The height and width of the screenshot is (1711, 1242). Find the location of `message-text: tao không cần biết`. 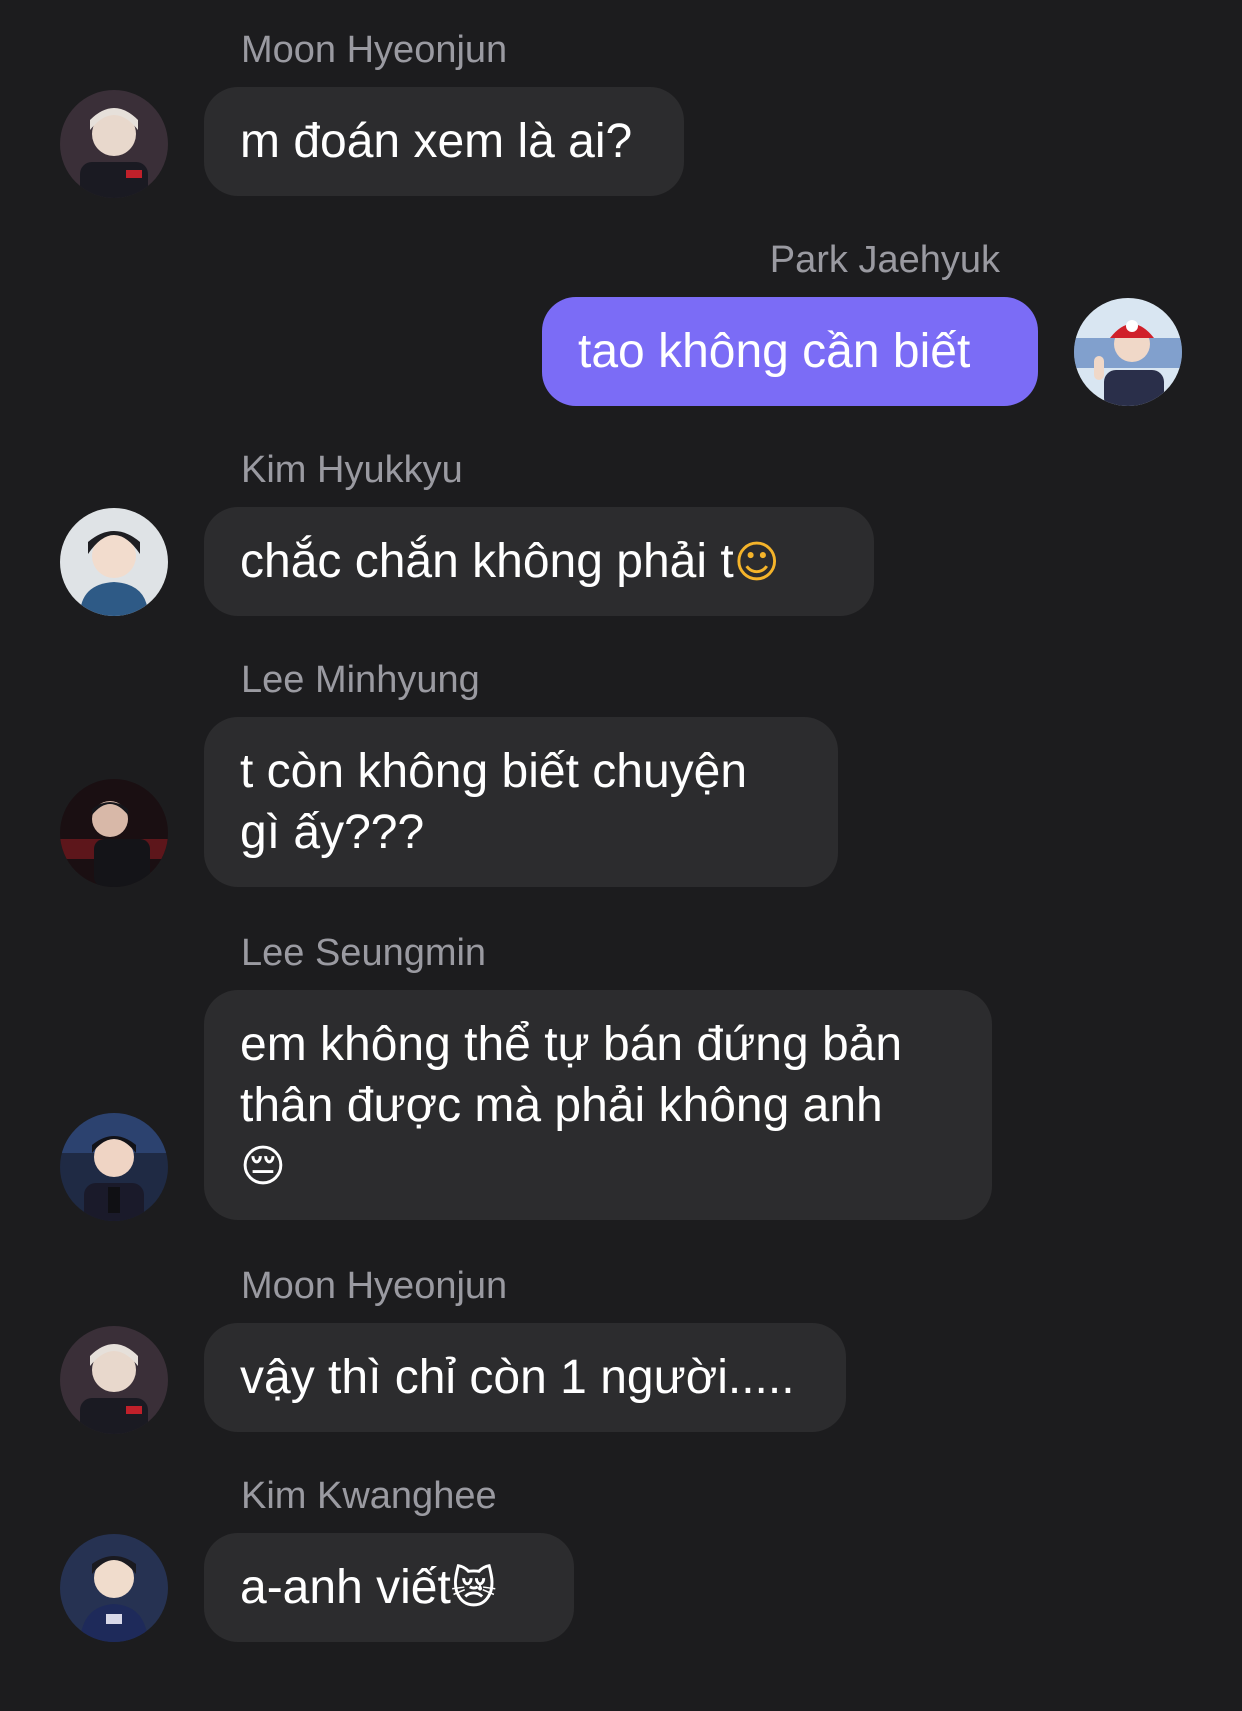

message-text: tao không cần biết is located at coordinates (774, 351).